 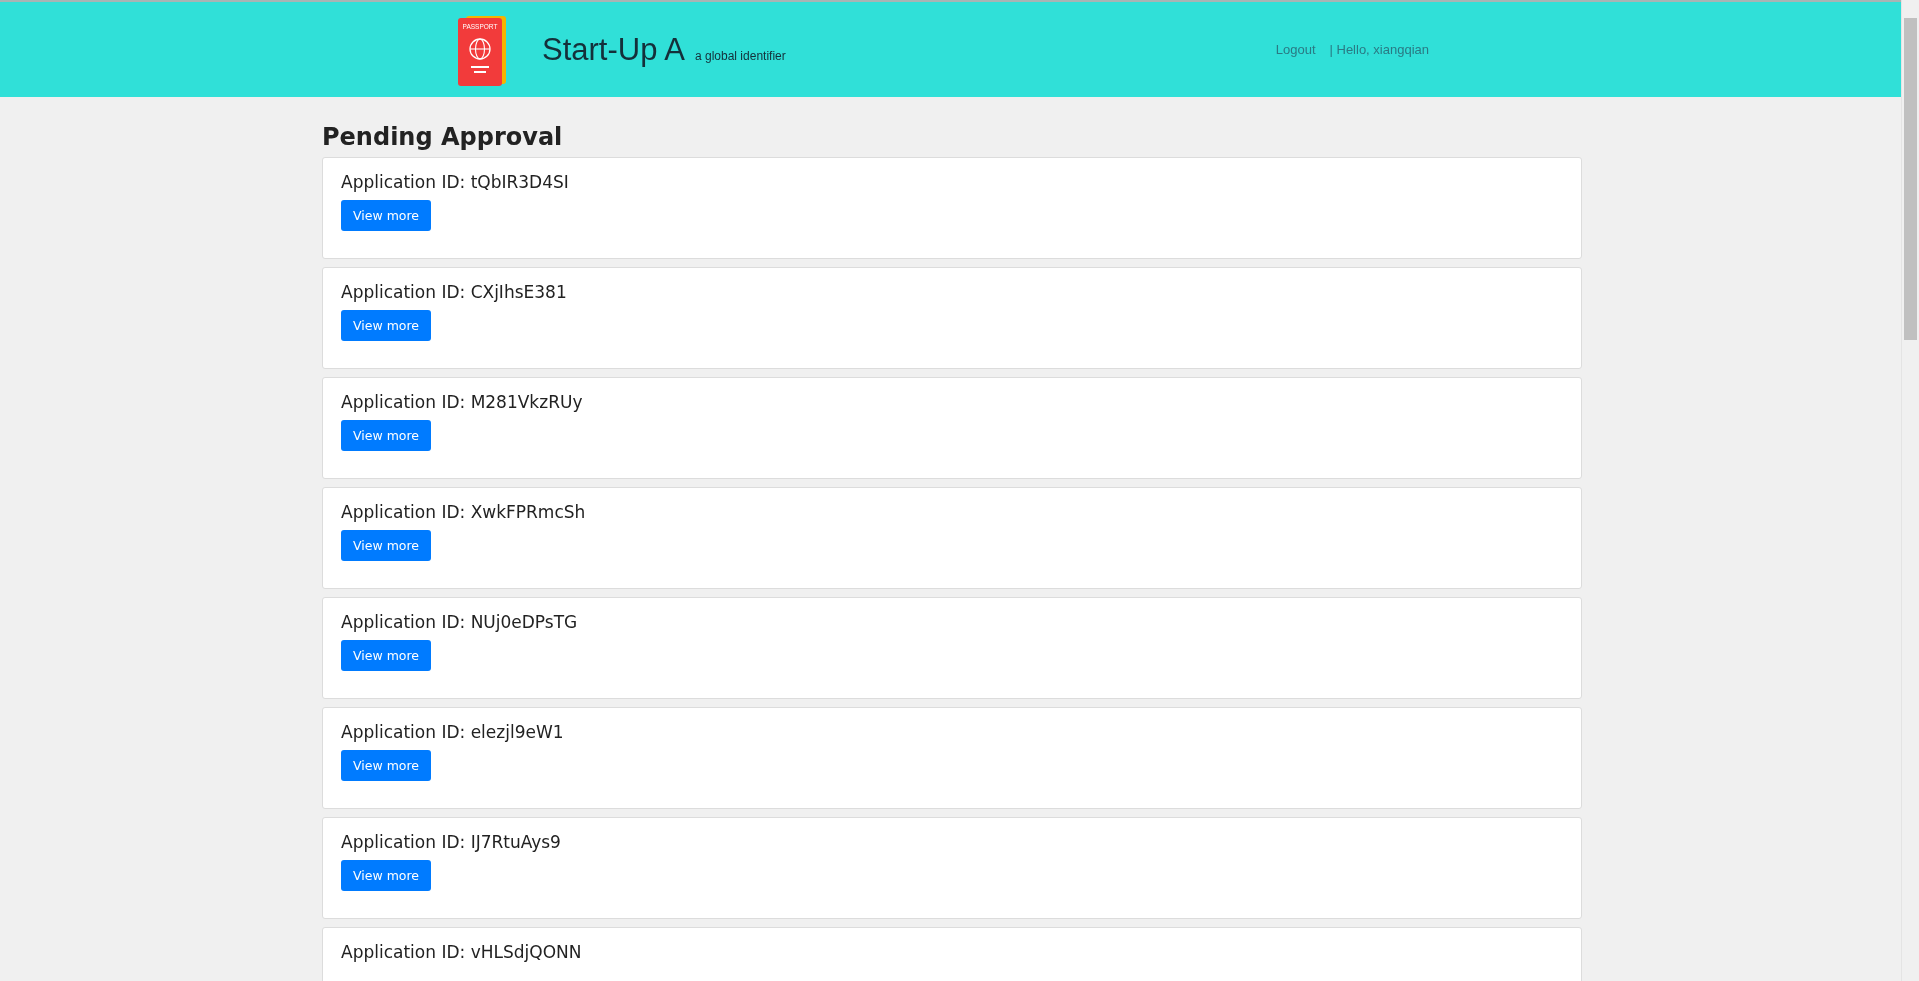 What do you see at coordinates (451, 842) in the screenshot?
I see `application-id: Application ID: IJ7RtuAys9` at bounding box center [451, 842].